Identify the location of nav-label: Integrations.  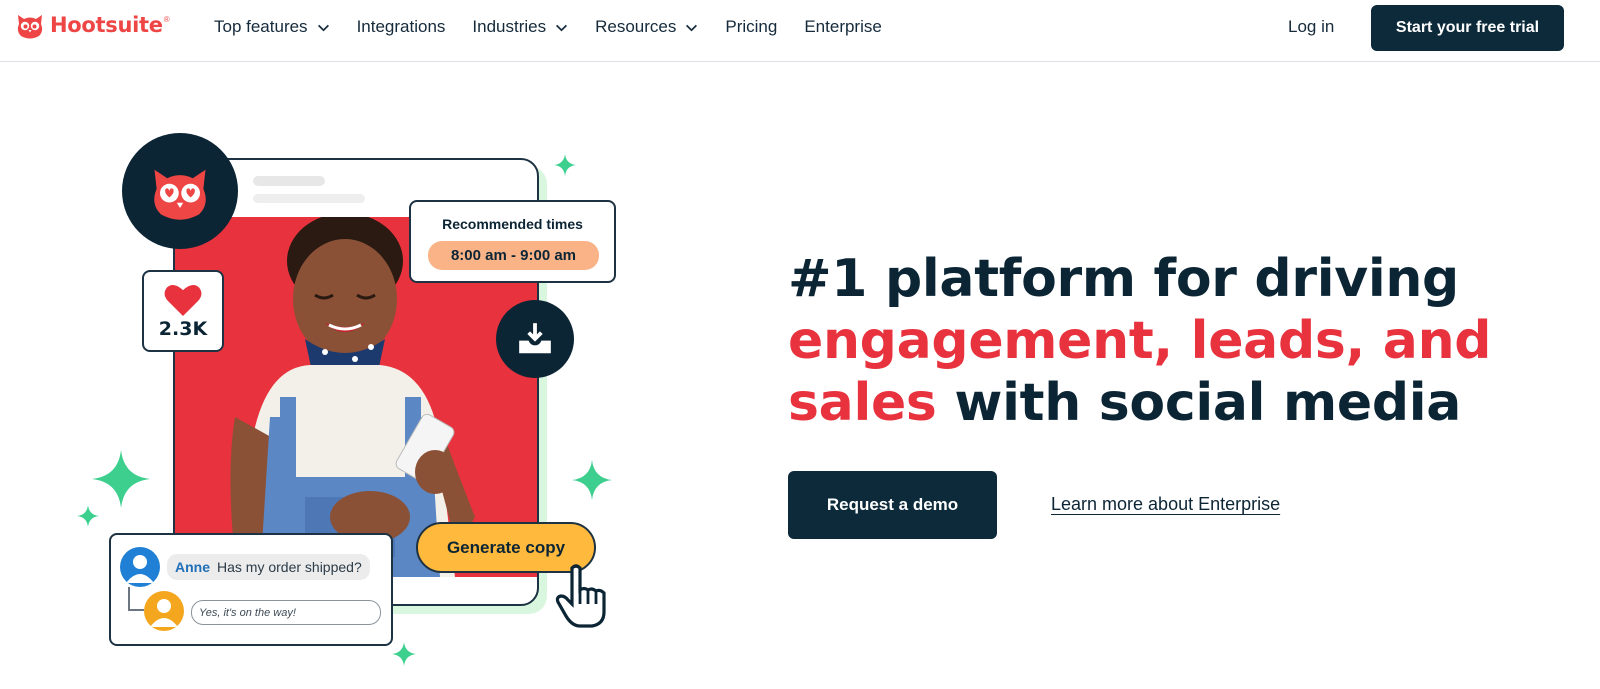
(401, 26).